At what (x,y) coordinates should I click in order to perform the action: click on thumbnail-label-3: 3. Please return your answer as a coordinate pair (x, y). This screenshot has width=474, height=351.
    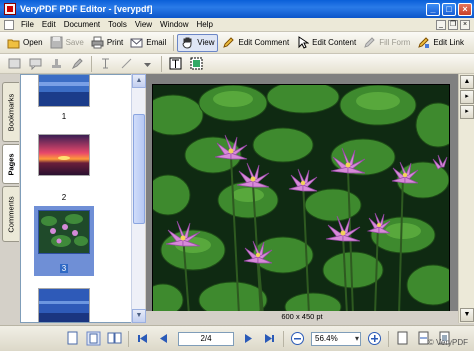
    Looking at the image, I should click on (64, 268).